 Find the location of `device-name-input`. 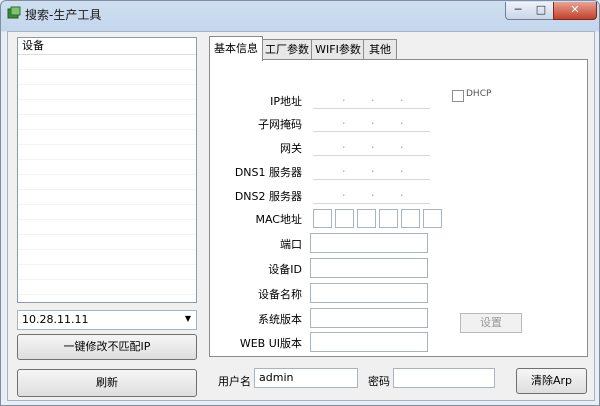

device-name-input is located at coordinates (369, 293).